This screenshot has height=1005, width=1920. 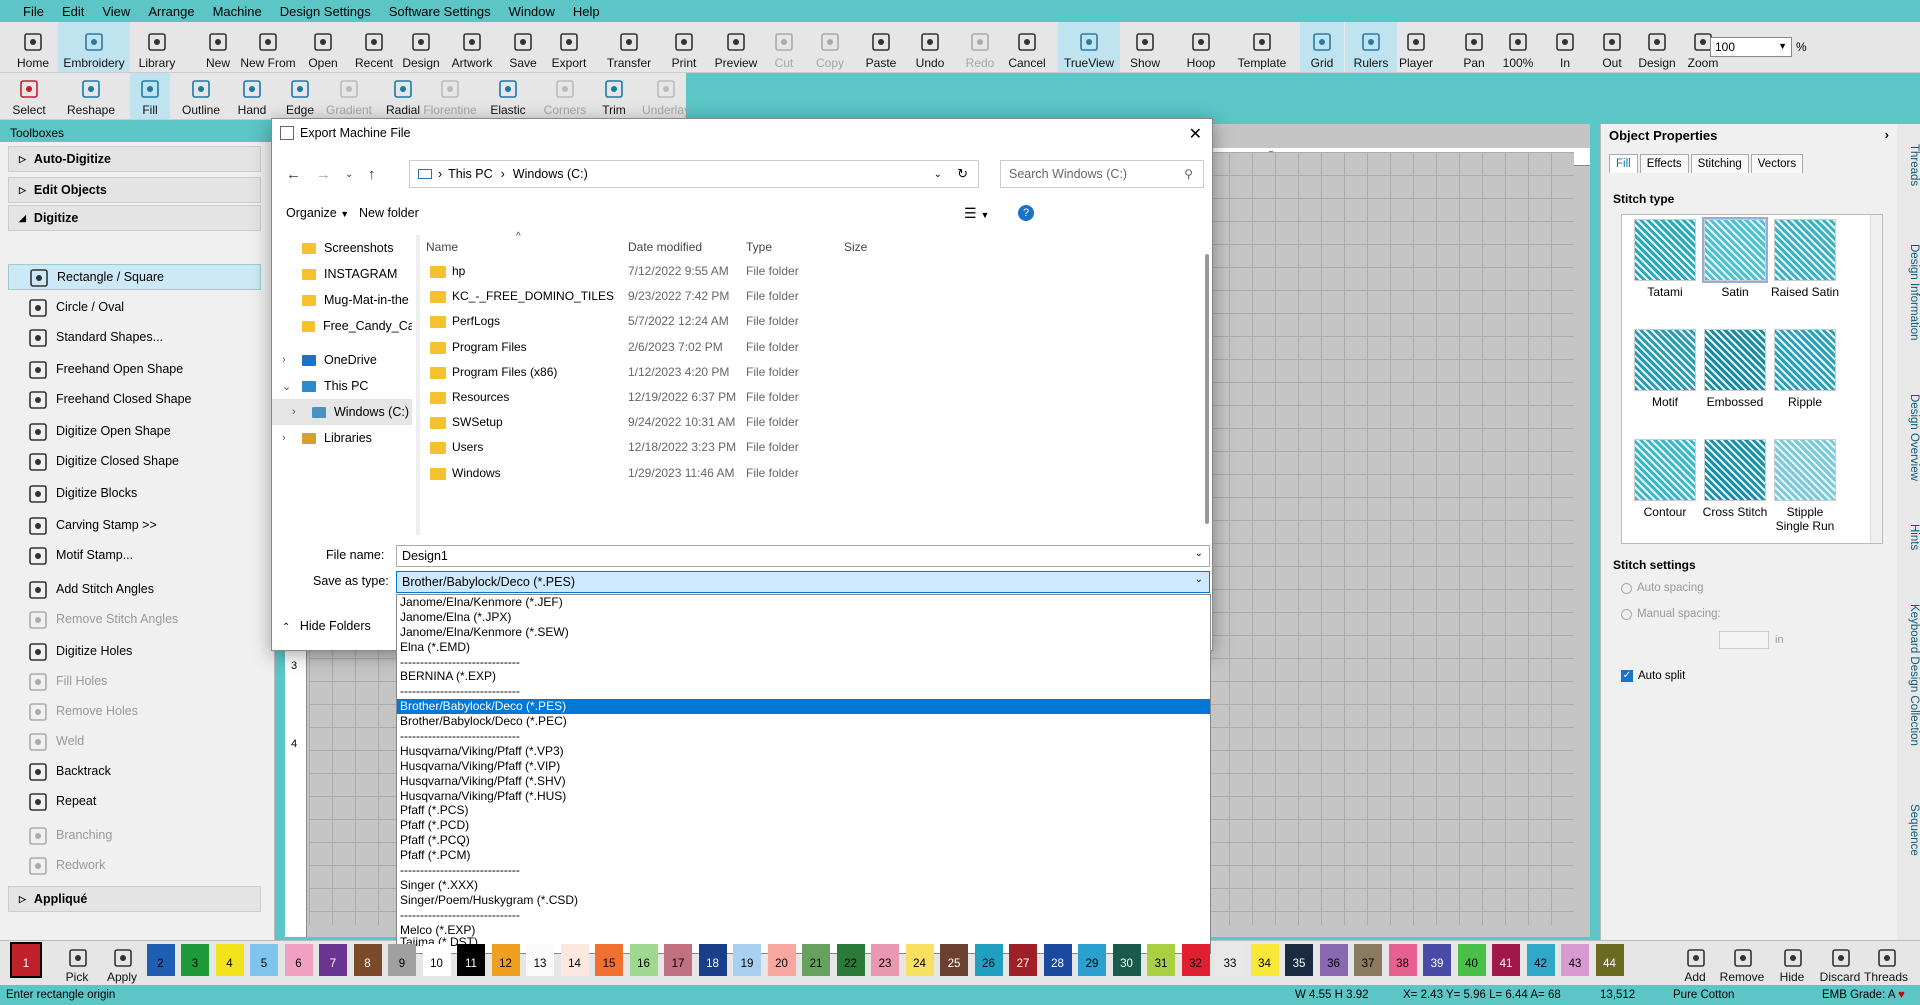 I want to click on thread-color-18: 18, so click(x=712, y=960).